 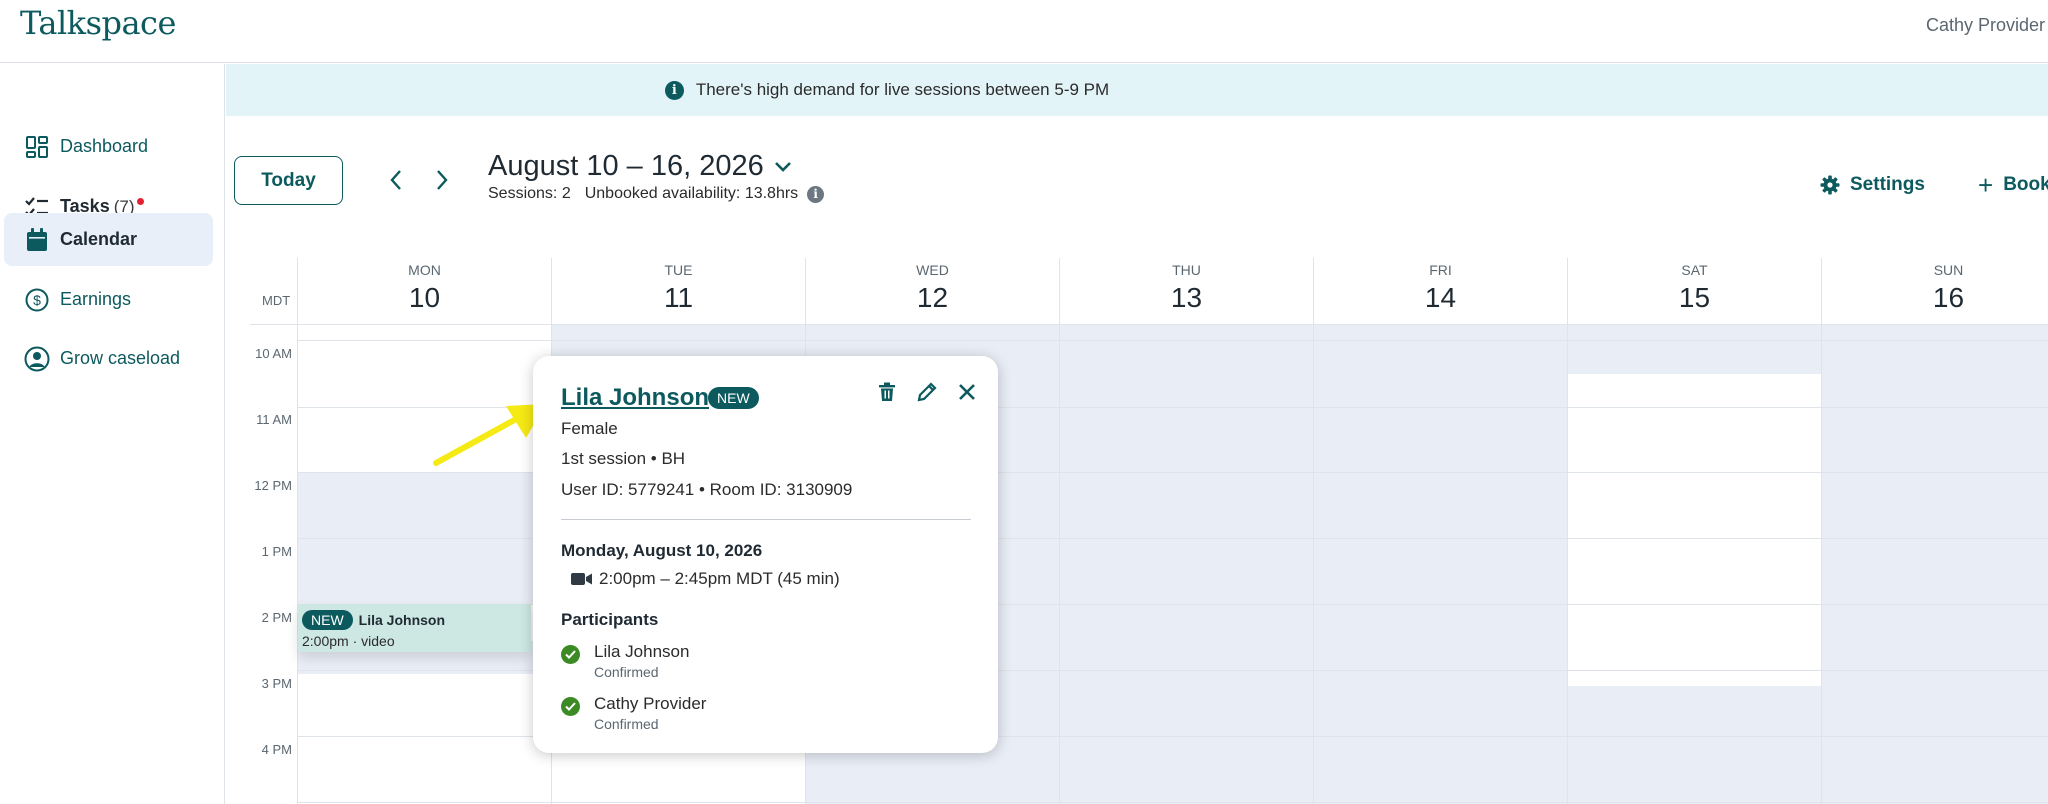 I want to click on date-range-picker: August 10 – 16, 2026, so click(x=640, y=166).